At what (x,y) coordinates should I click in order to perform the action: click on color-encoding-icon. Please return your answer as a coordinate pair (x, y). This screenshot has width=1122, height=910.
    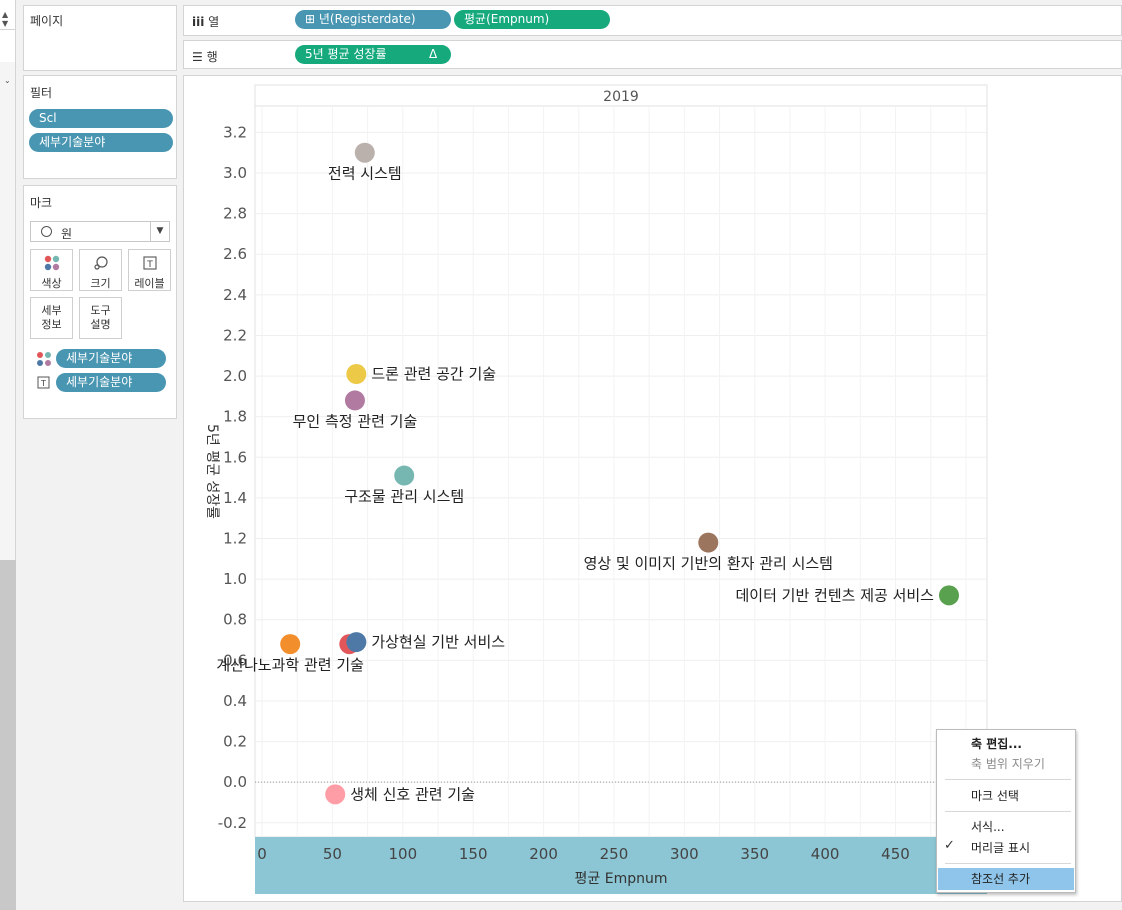
    Looking at the image, I should click on (44, 359).